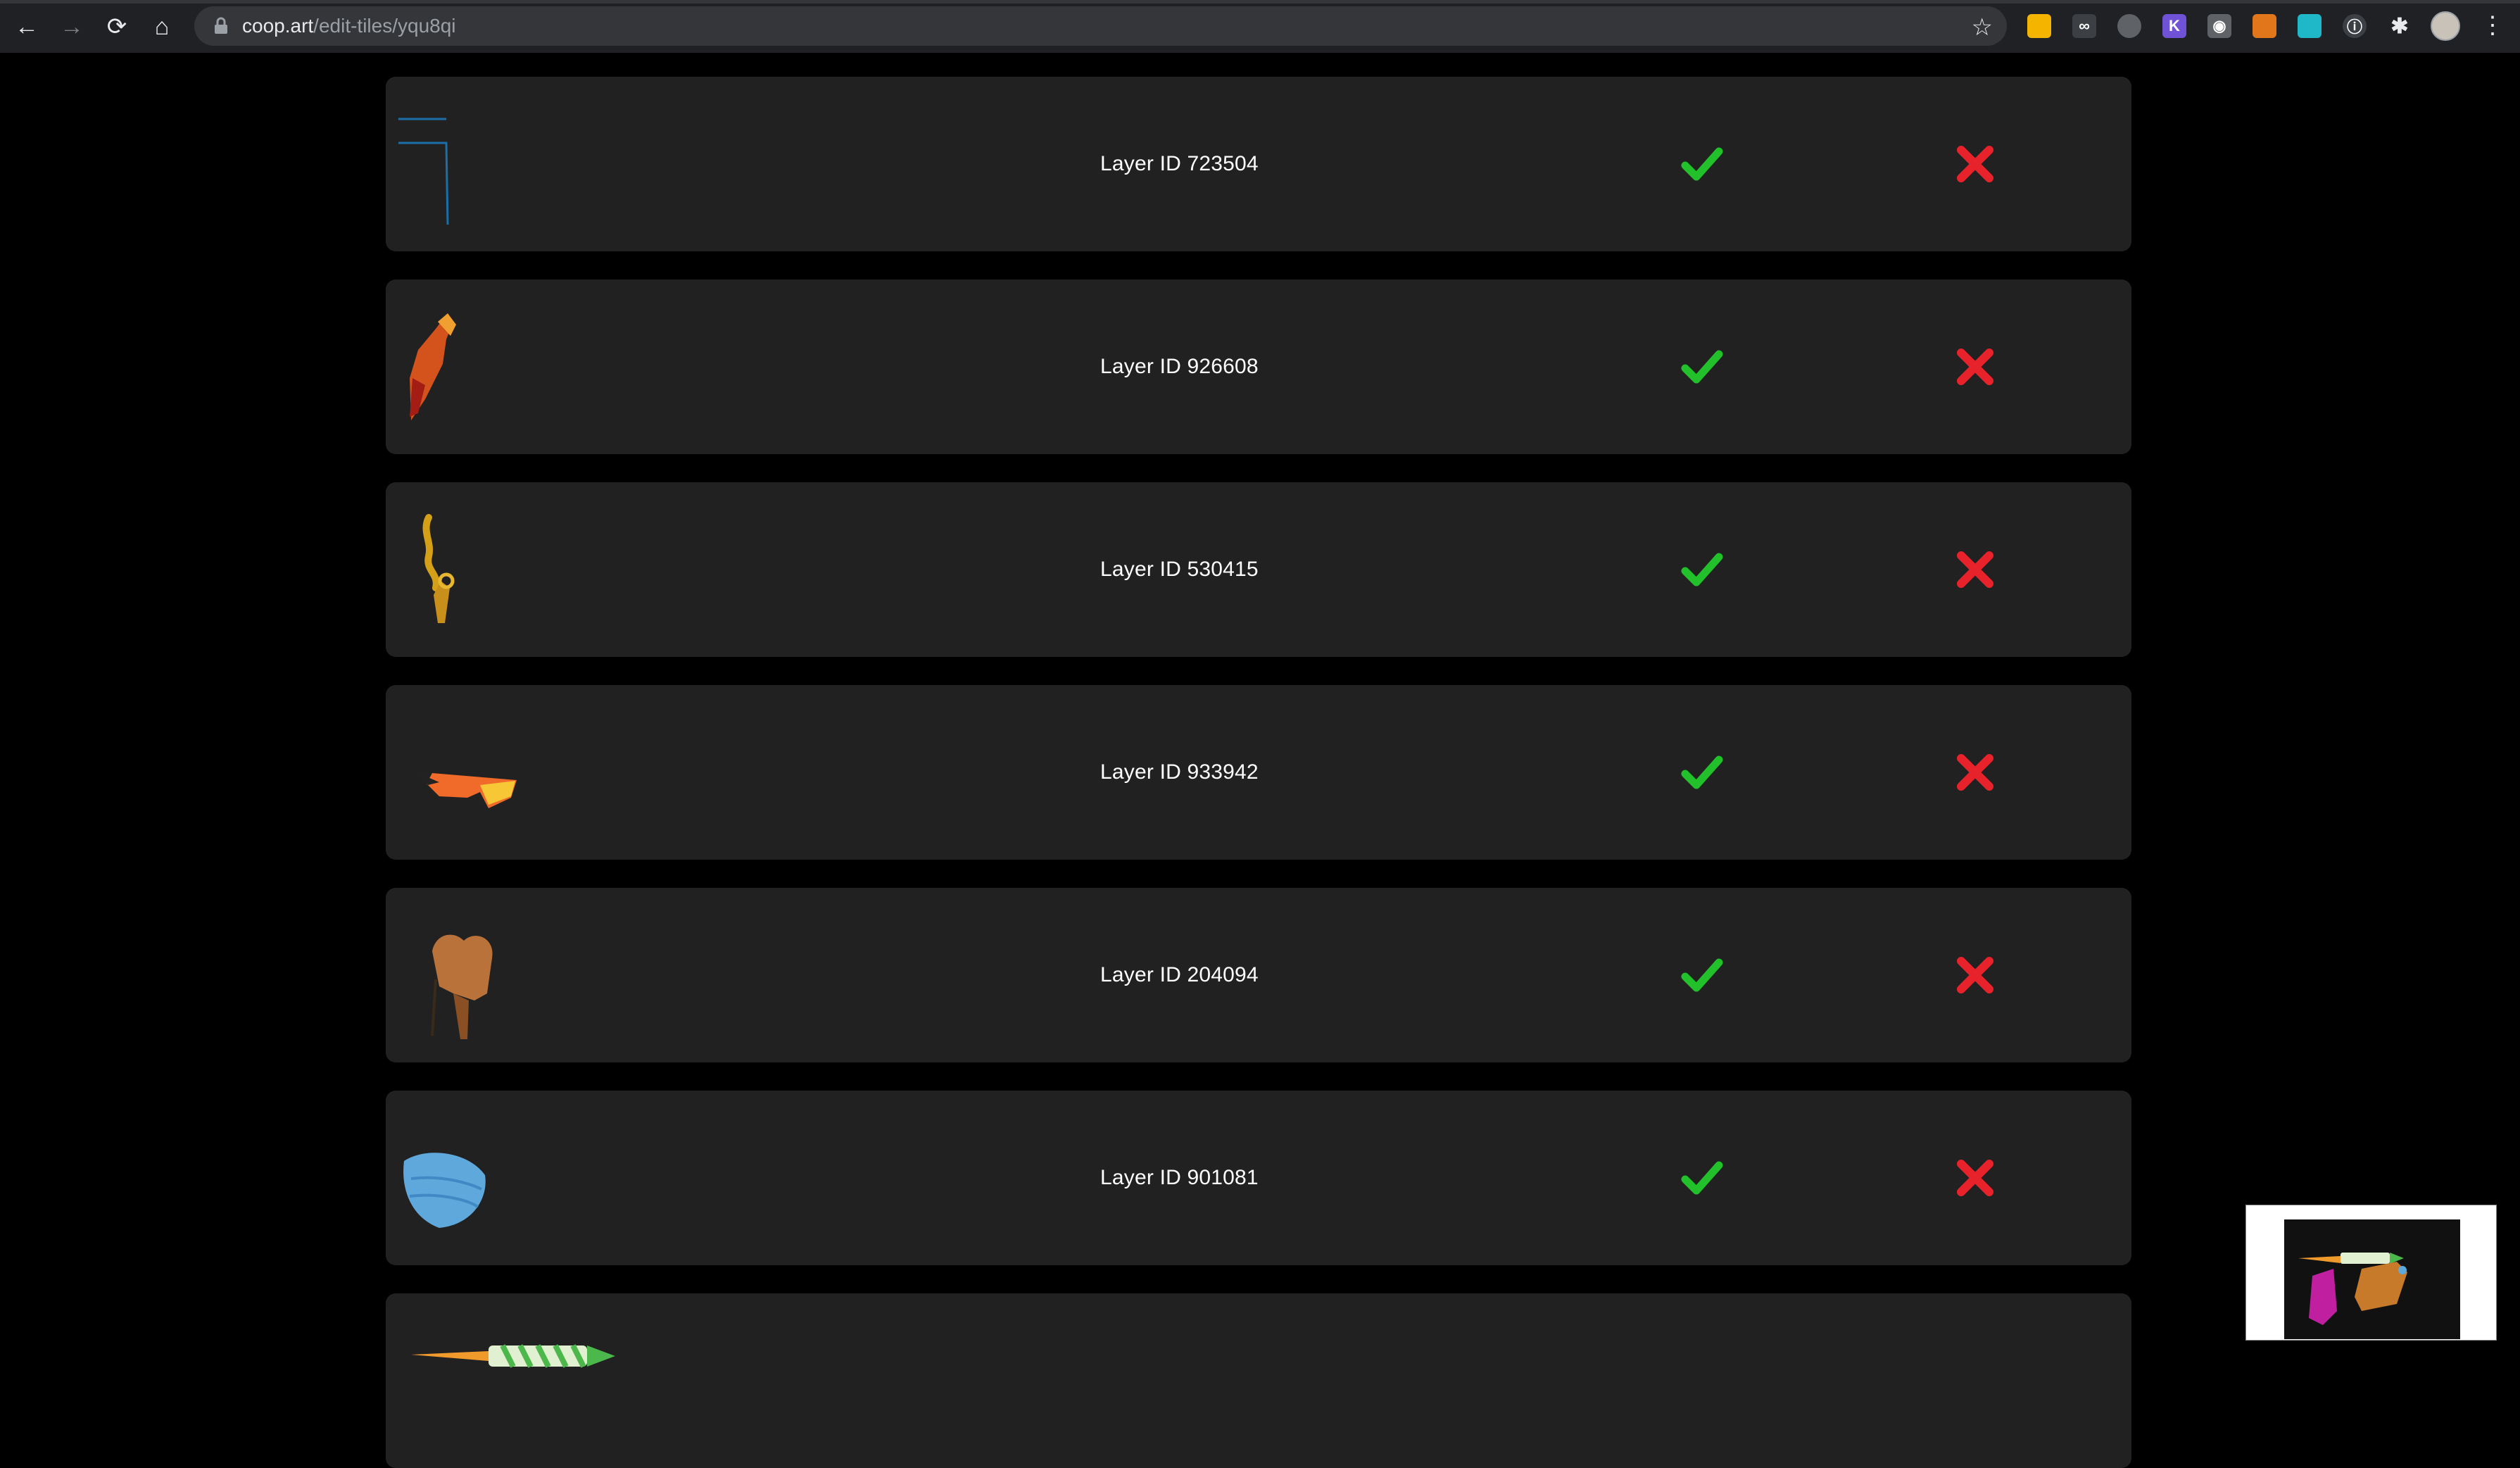 The image size is (2520, 1468). What do you see at coordinates (2310, 26) in the screenshot?
I see `extension-cube-icon` at bounding box center [2310, 26].